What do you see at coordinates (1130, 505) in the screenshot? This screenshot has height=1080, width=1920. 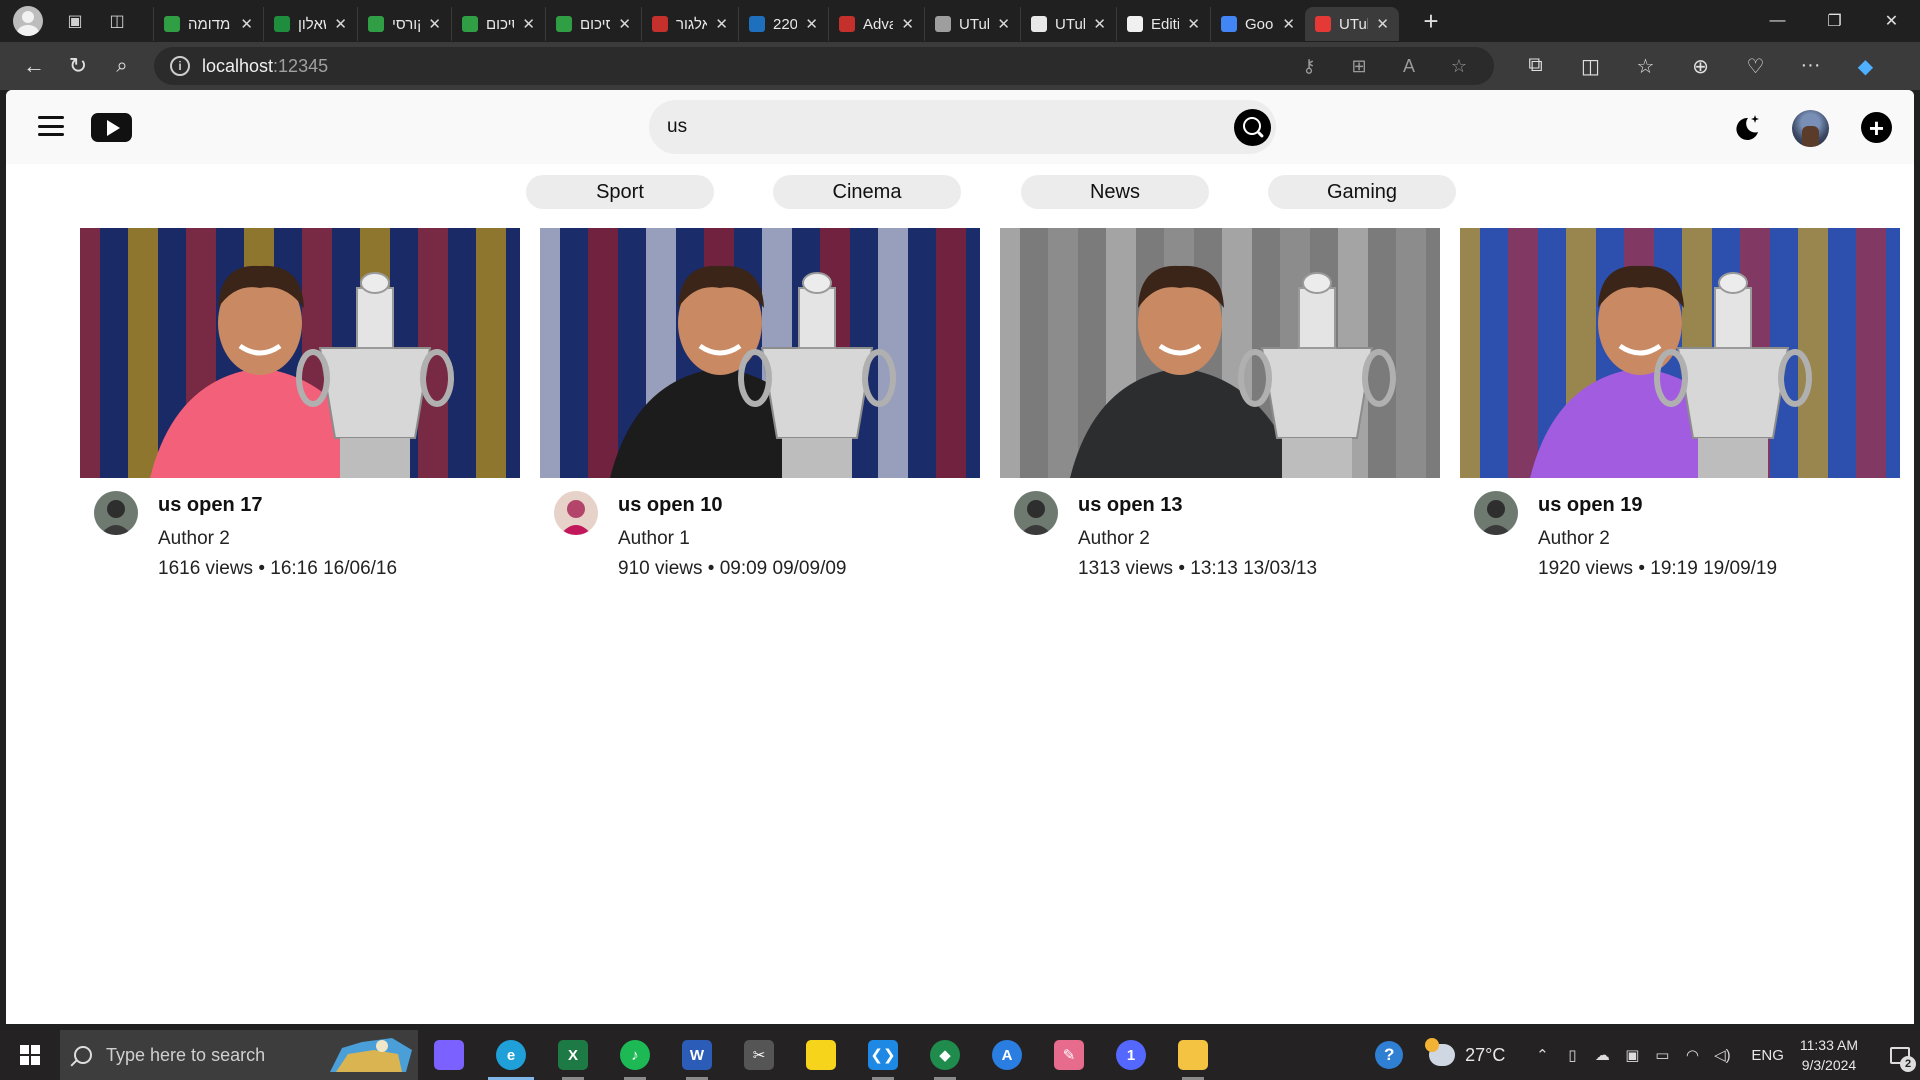 I see `video-title: us open 13` at bounding box center [1130, 505].